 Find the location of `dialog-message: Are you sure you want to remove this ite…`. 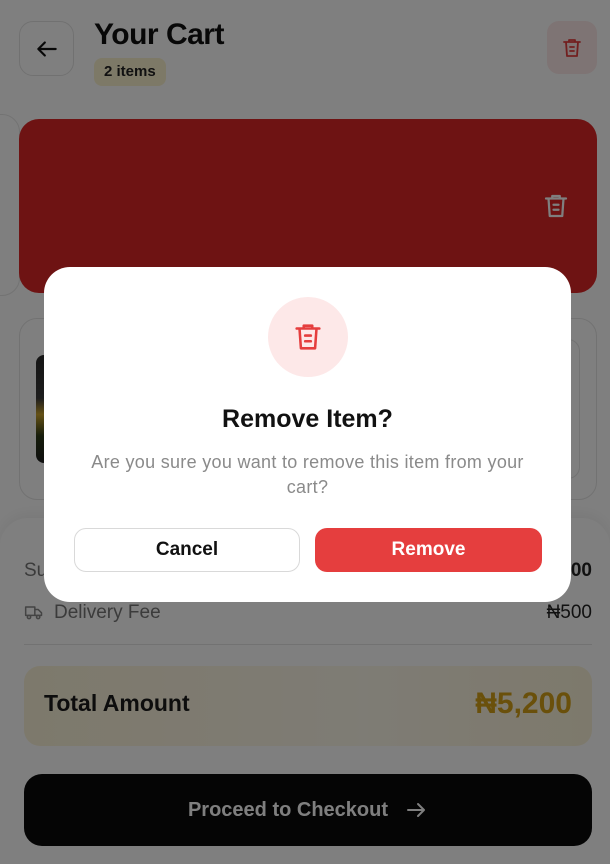

dialog-message: Are you sure you want to remove this ite… is located at coordinates (307, 474).